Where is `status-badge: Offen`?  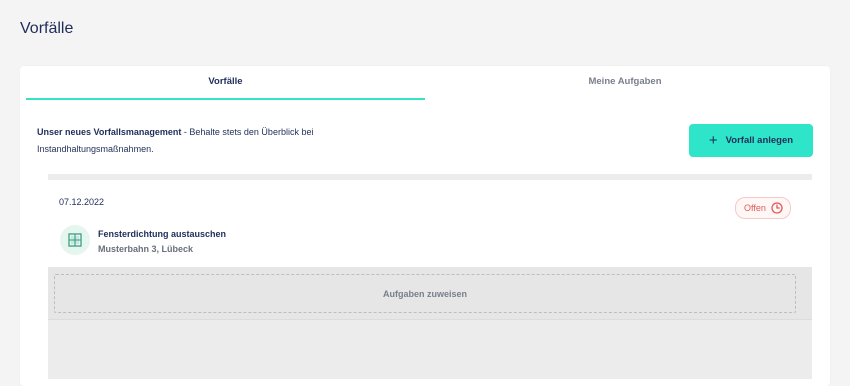 status-badge: Offen is located at coordinates (763, 208).